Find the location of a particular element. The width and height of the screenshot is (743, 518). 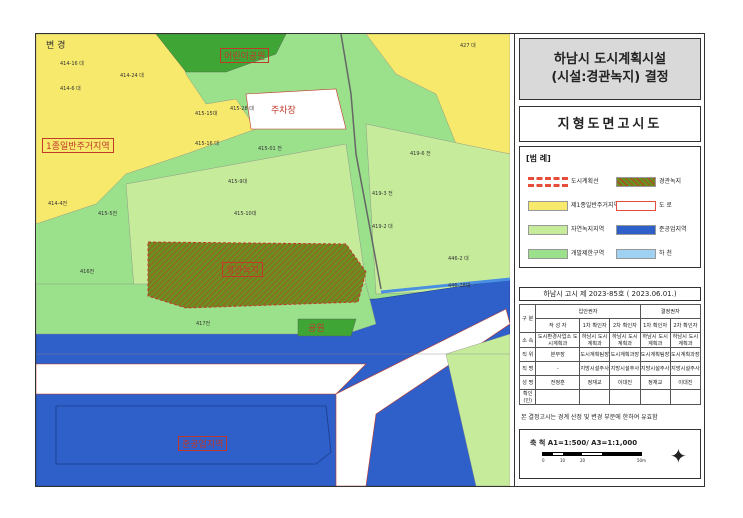

parcel-label: 414-4전 is located at coordinates (58, 204).